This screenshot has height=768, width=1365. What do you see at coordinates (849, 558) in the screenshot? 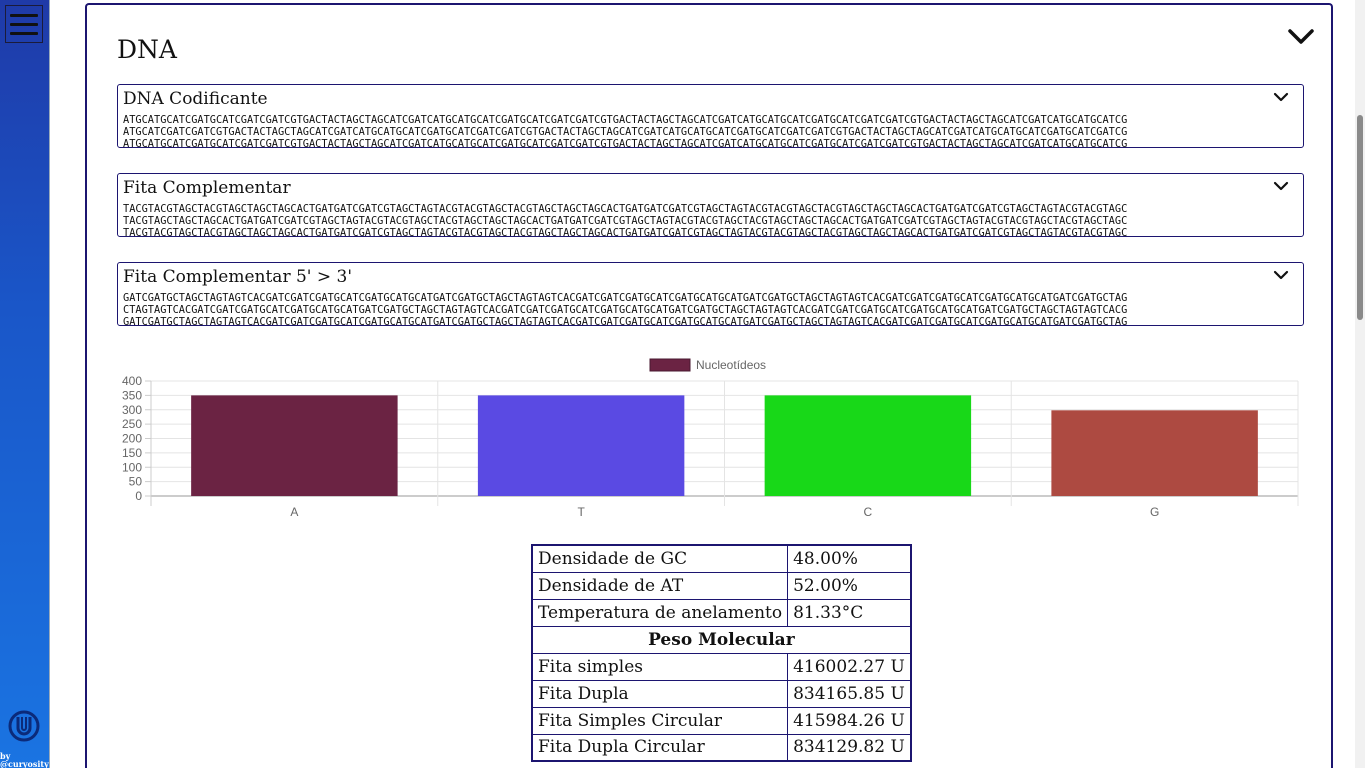
I see `gc-density-value: 48.00%` at bounding box center [849, 558].